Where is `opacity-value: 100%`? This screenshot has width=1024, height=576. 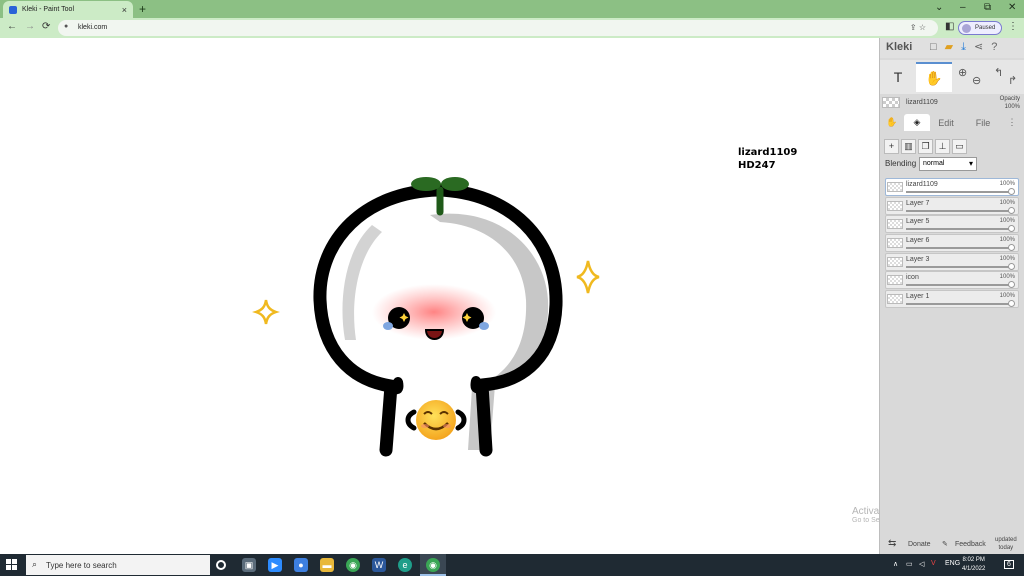
opacity-value: 100% is located at coordinates (1012, 107).